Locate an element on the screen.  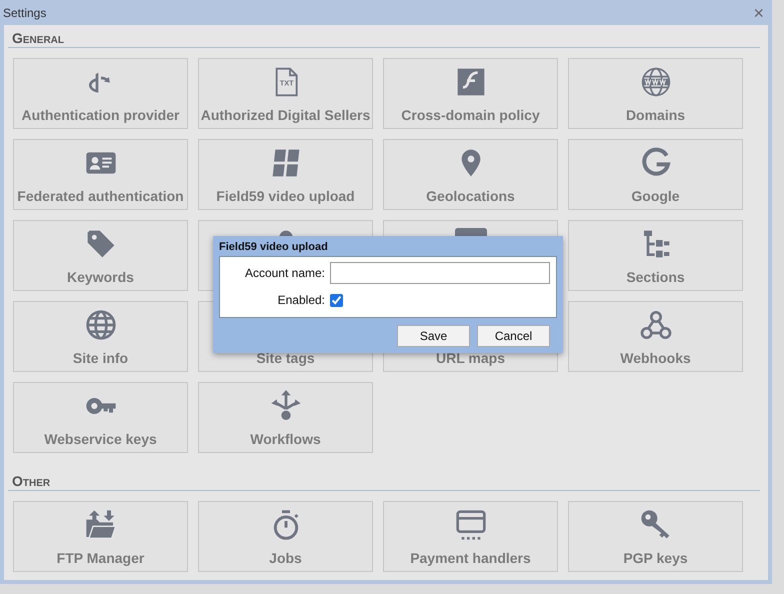
settings-tile: Authentication provider is located at coordinates (100, 93).